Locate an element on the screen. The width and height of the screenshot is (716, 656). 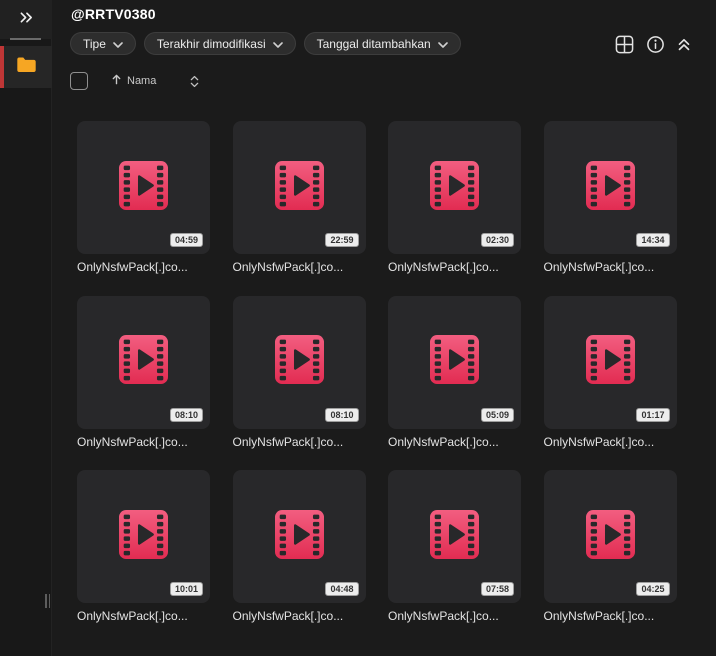
sort-order-toggle-icon is located at coordinates (194, 81).